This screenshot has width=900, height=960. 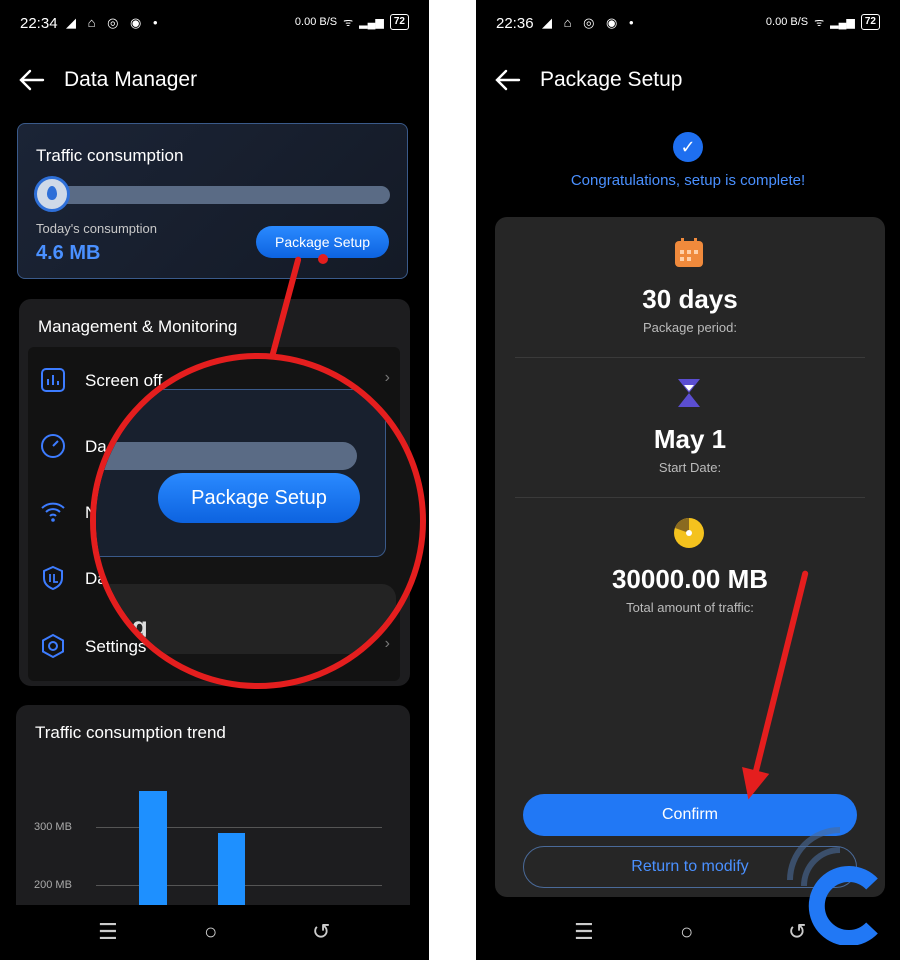 I want to click on total-section: 30000.00 MB Total amount of traffic:, so click(x=690, y=567).